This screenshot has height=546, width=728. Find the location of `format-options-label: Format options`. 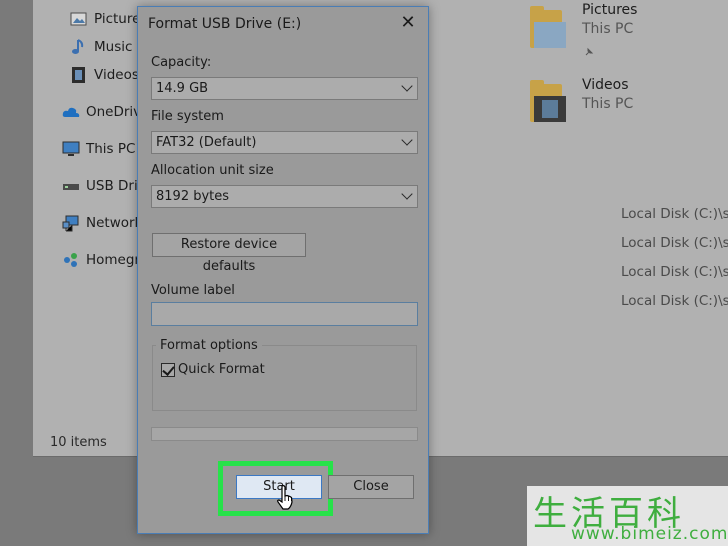

format-options-label: Format options is located at coordinates (209, 345).